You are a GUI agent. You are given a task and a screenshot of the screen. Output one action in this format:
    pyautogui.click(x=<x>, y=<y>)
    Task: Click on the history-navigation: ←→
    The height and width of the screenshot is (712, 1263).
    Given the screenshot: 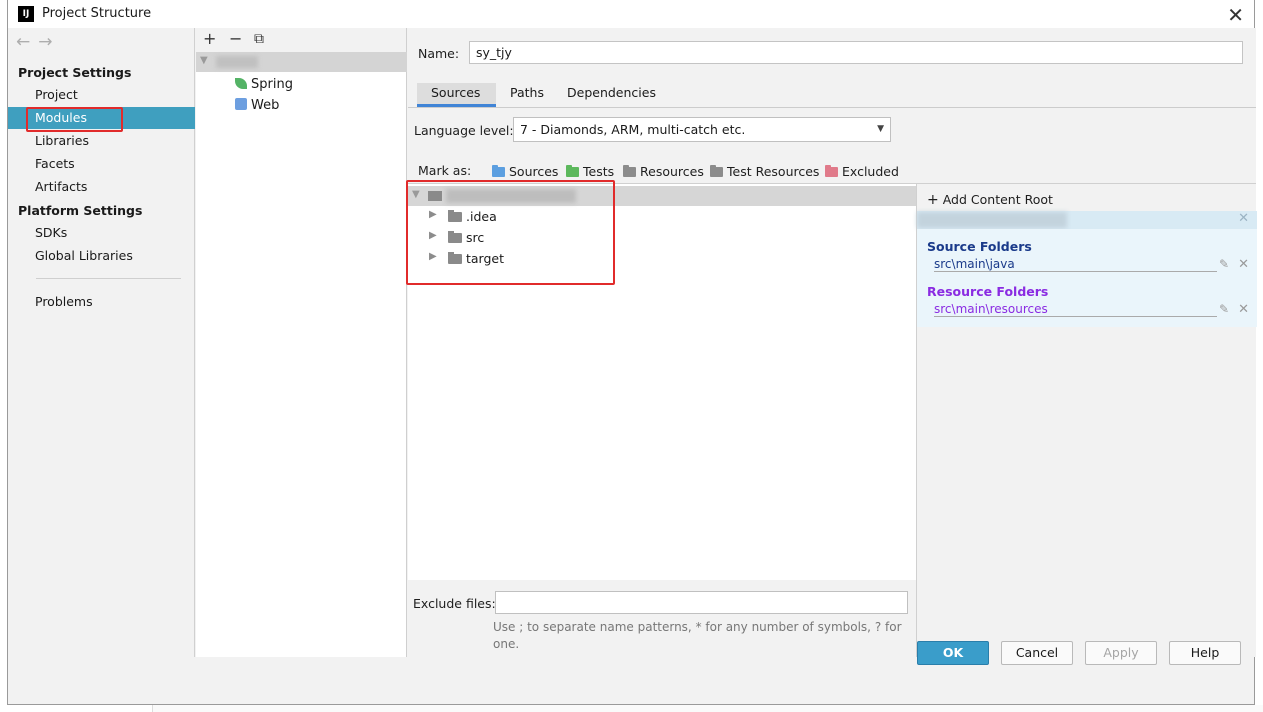 What is the action you would take?
    pyautogui.click(x=38, y=42)
    